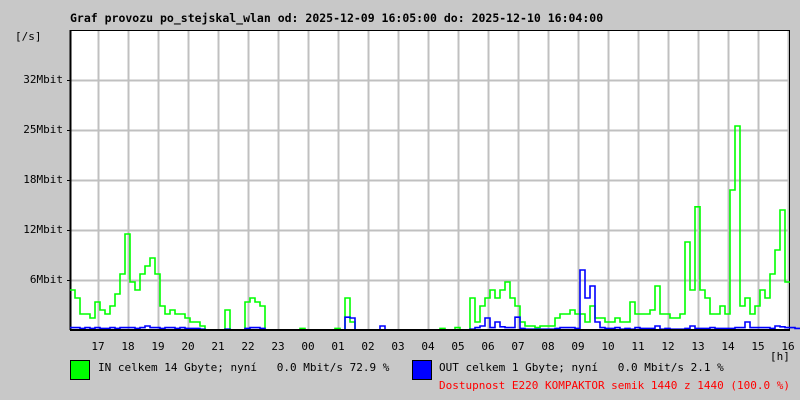 The width and height of the screenshot is (800, 400). I want to click on x-tick-label: 18, so click(128, 346).